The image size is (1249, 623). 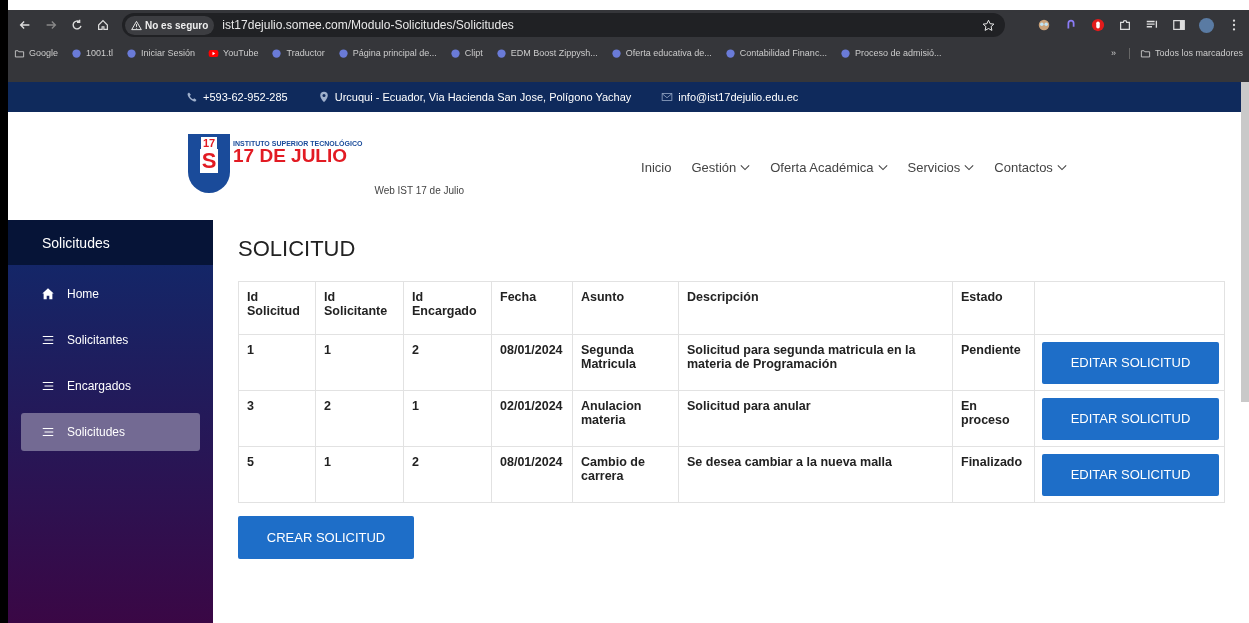 What do you see at coordinates (625, 474) in the screenshot?
I see `table-cell: Cambio de carrera` at bounding box center [625, 474].